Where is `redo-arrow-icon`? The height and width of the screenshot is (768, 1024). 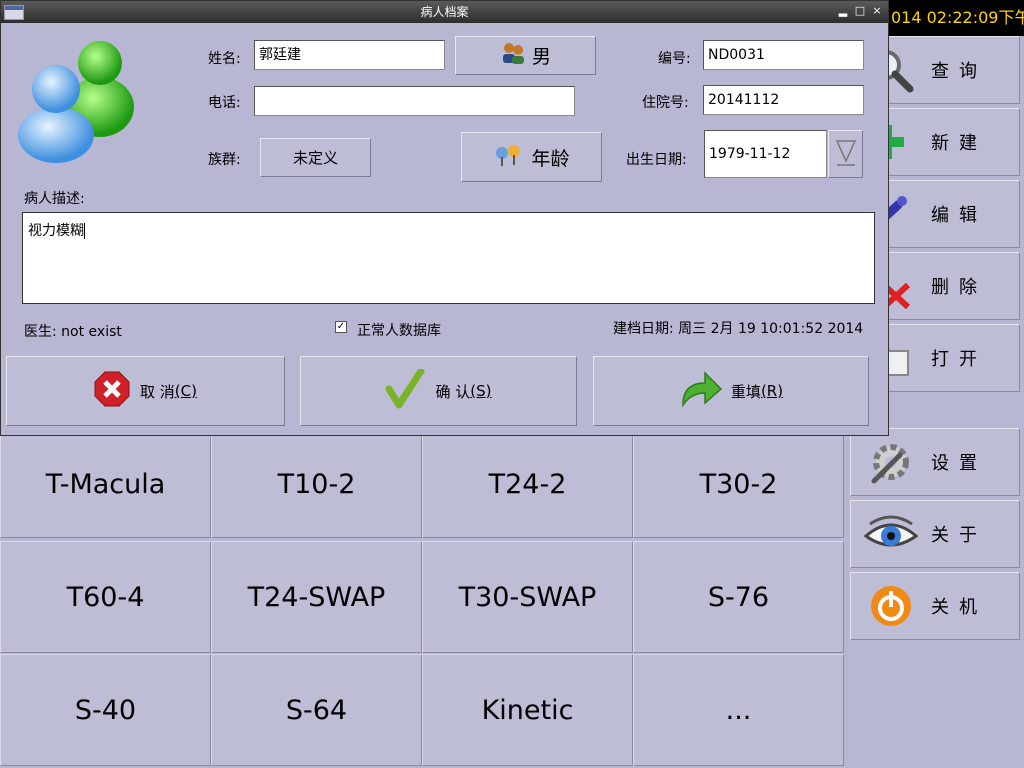
redo-arrow-icon is located at coordinates (701, 391).